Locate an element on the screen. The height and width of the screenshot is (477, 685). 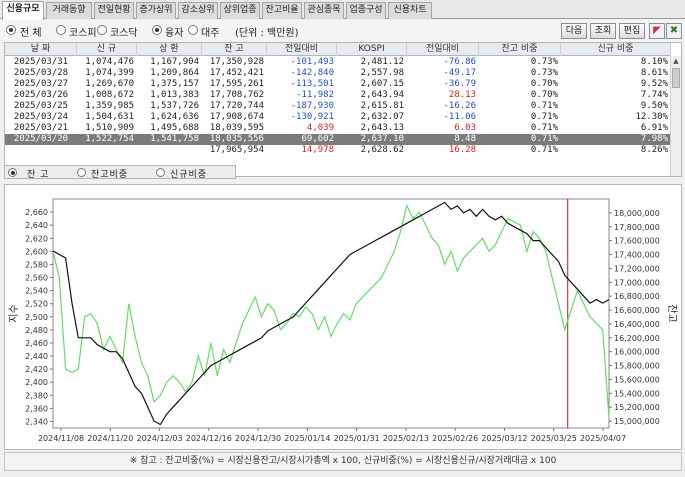
excel-export-icon: ✖ is located at coordinates (674, 31).